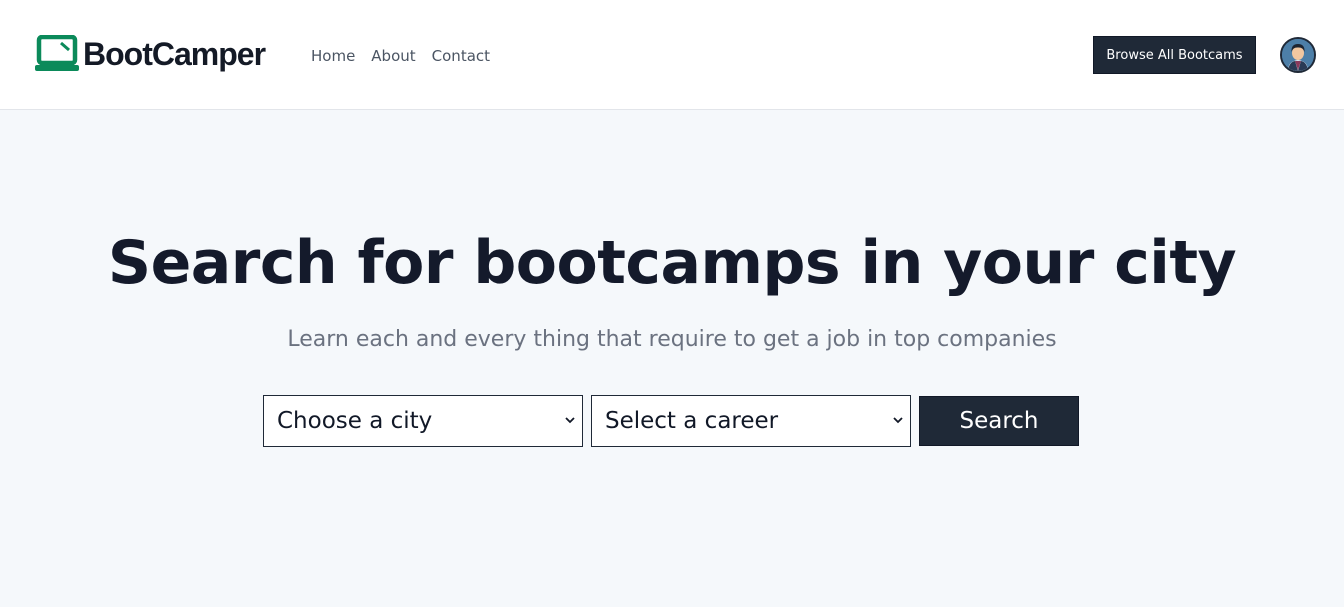 This screenshot has height=607, width=1344. Describe the element at coordinates (999, 421) in the screenshot. I see `search-button: Search` at that location.